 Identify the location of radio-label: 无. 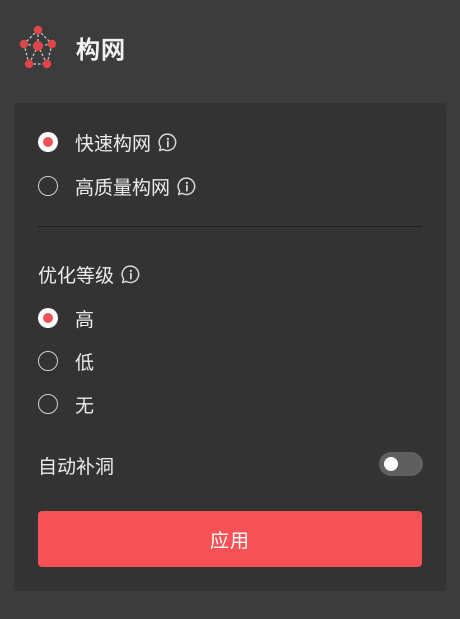
(85, 405).